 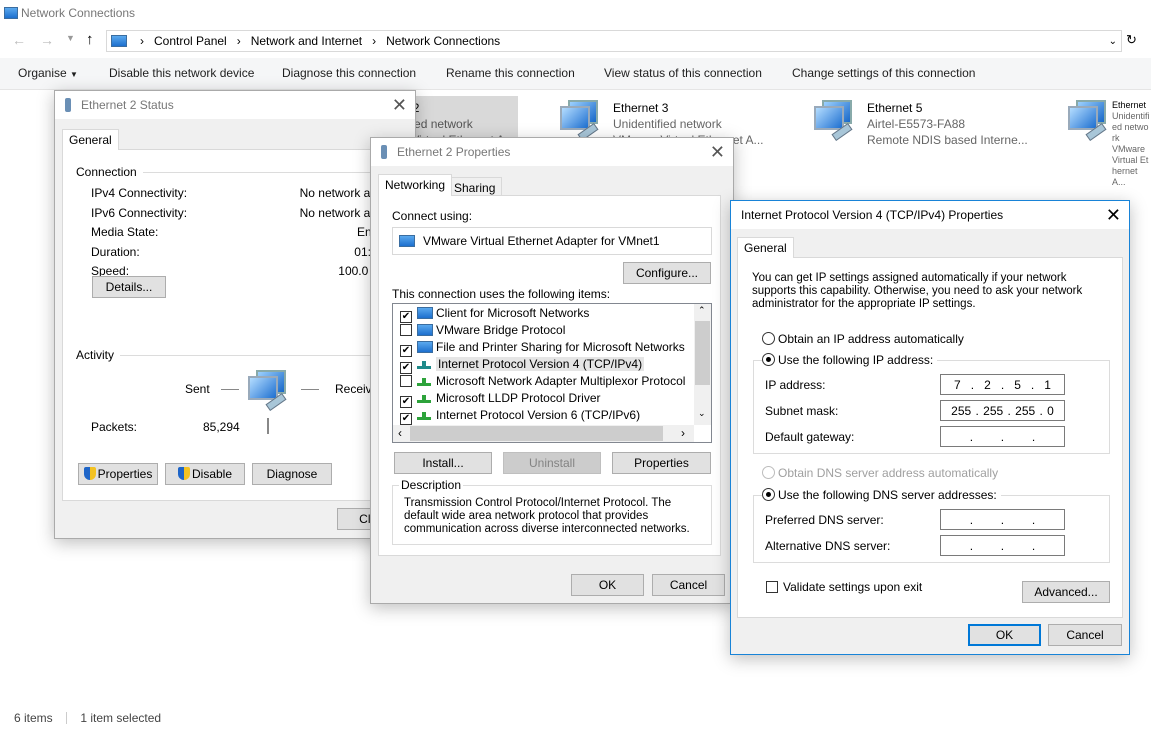 I want to click on packets-label: Packets:, so click(x=114, y=427).